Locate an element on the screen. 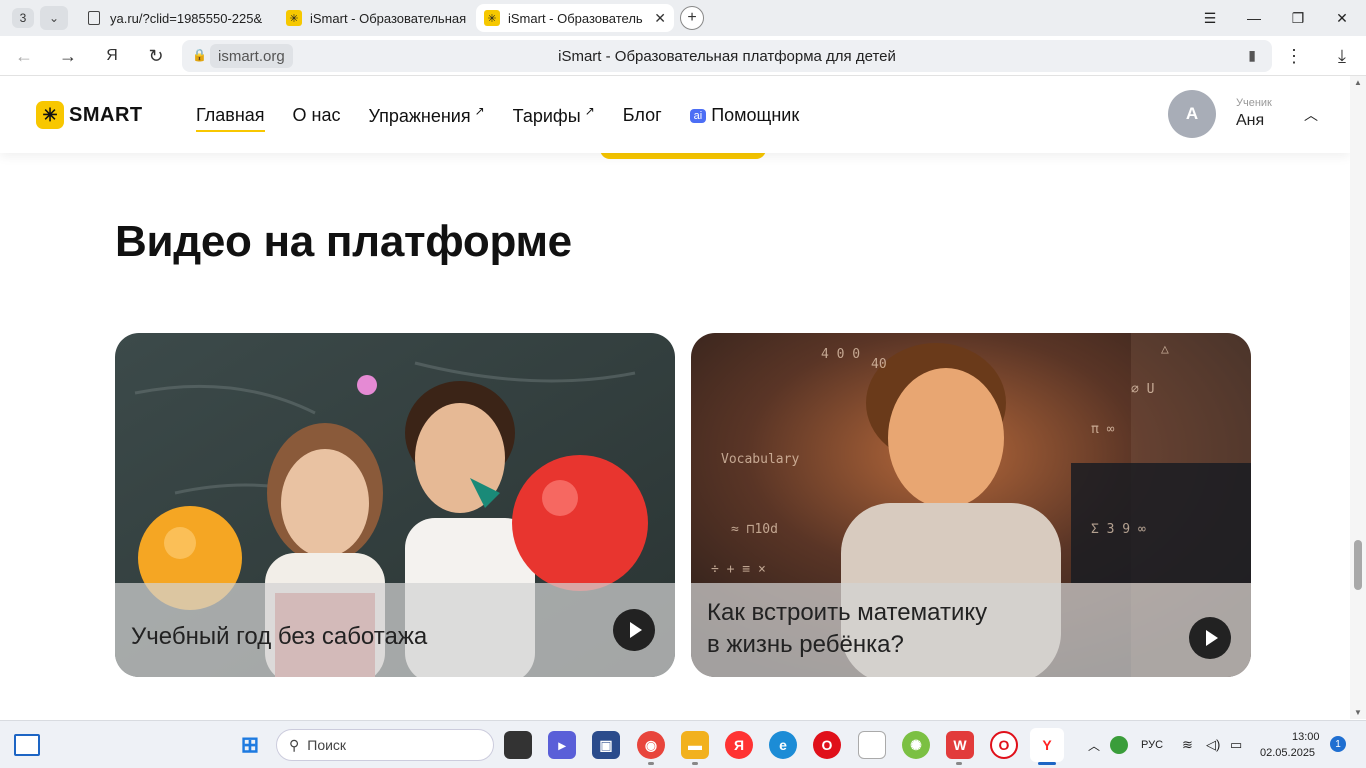 This screenshot has height=768, width=1366. caption-line: Как встроить математику is located at coordinates (847, 612).